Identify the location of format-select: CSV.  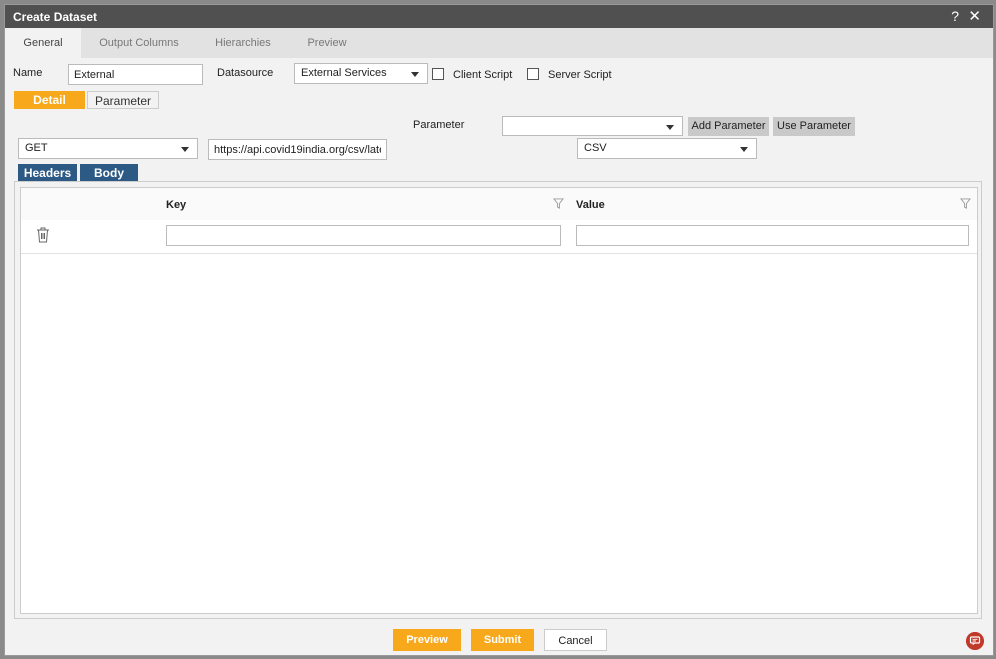
(667, 148).